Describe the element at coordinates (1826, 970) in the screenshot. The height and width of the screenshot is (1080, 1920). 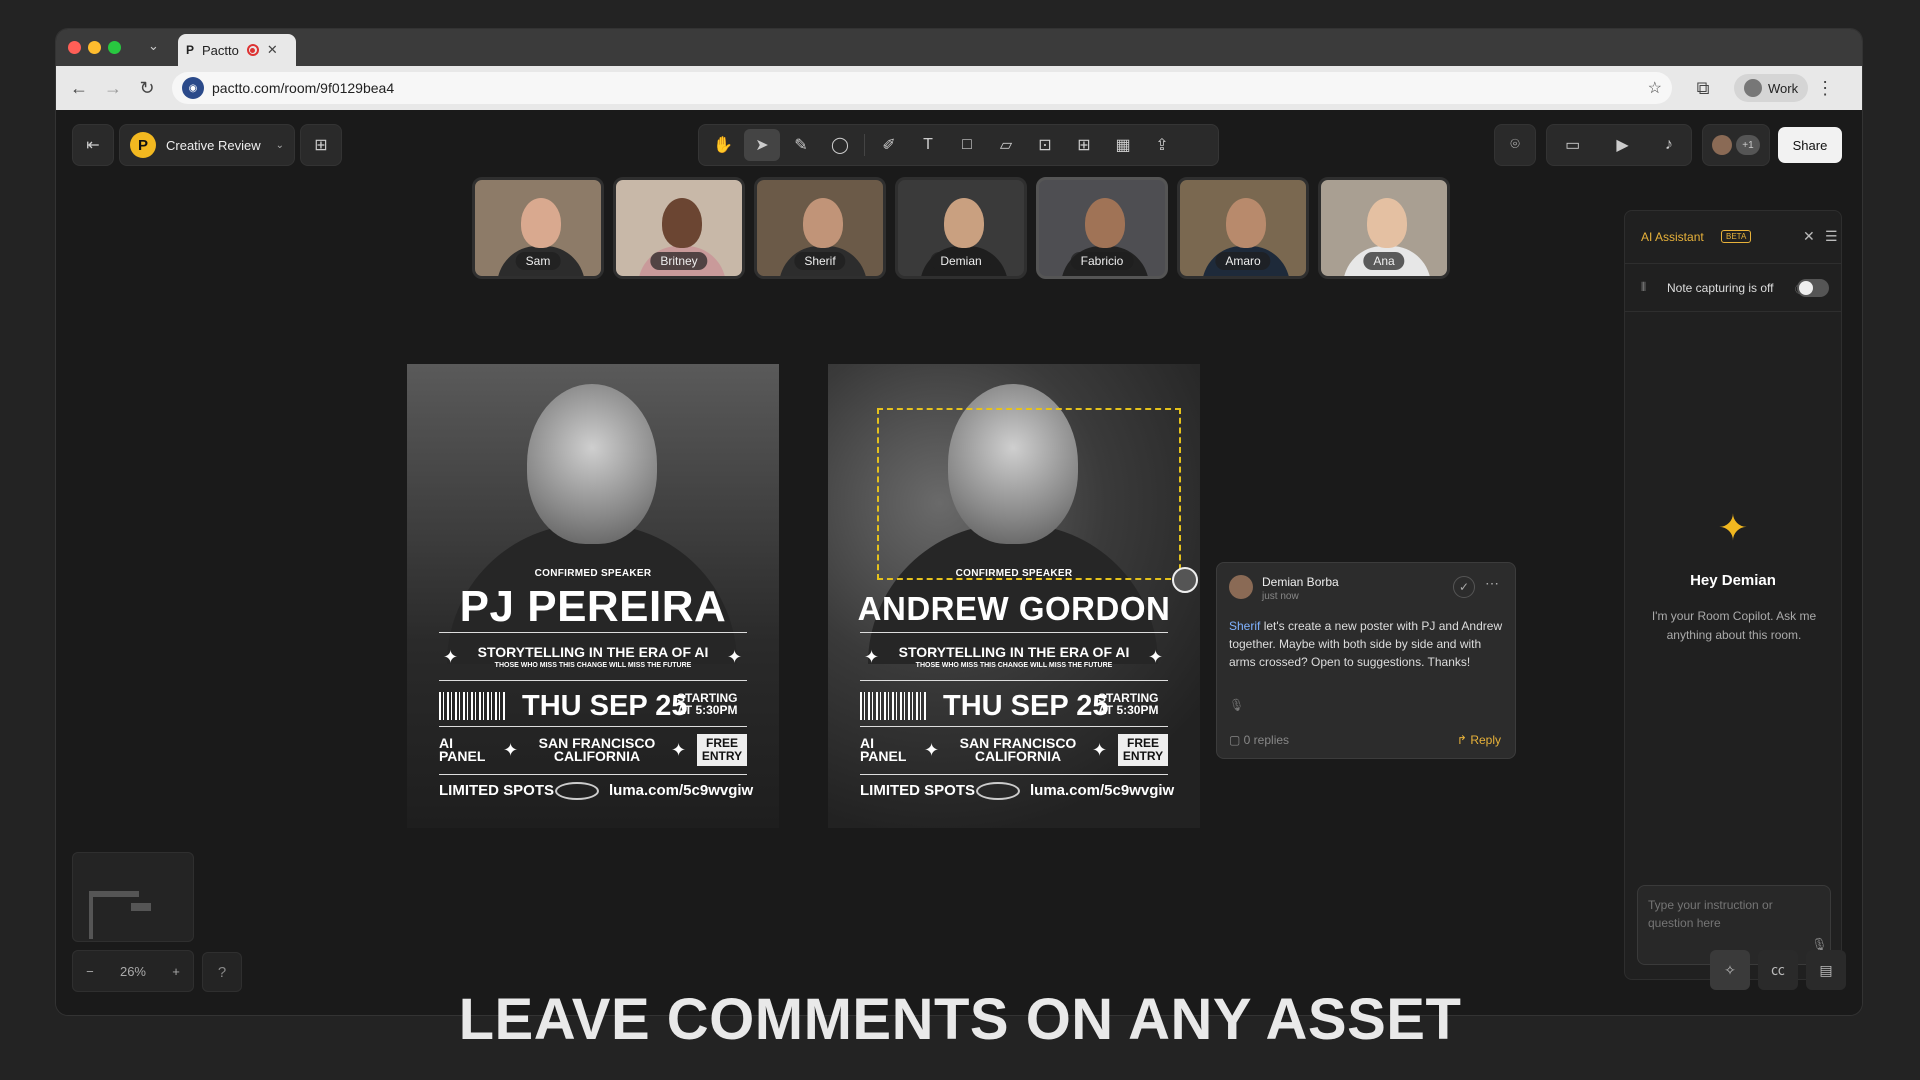
I see `chat-icon: ▤` at that location.